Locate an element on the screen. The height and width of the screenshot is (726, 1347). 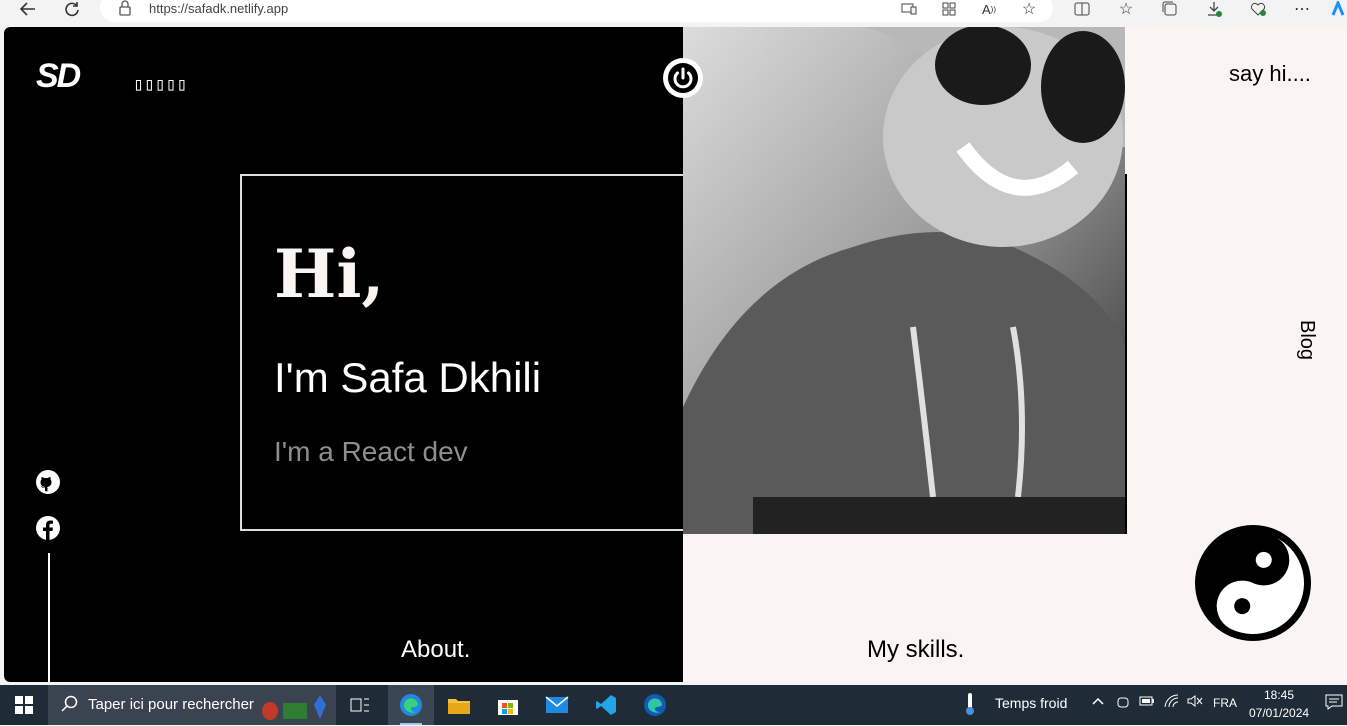
browser-essentials-icon is located at coordinates (1258, 9).